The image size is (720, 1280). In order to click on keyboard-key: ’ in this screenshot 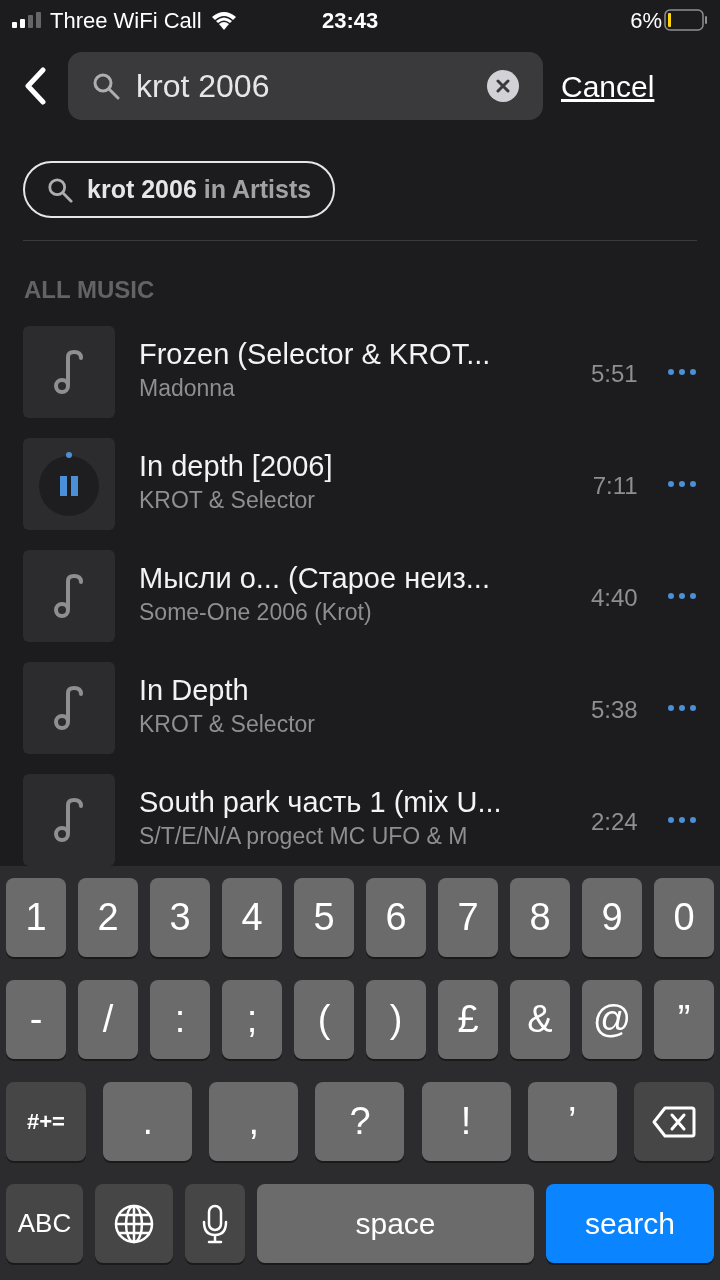, I will do `click(572, 1121)`.